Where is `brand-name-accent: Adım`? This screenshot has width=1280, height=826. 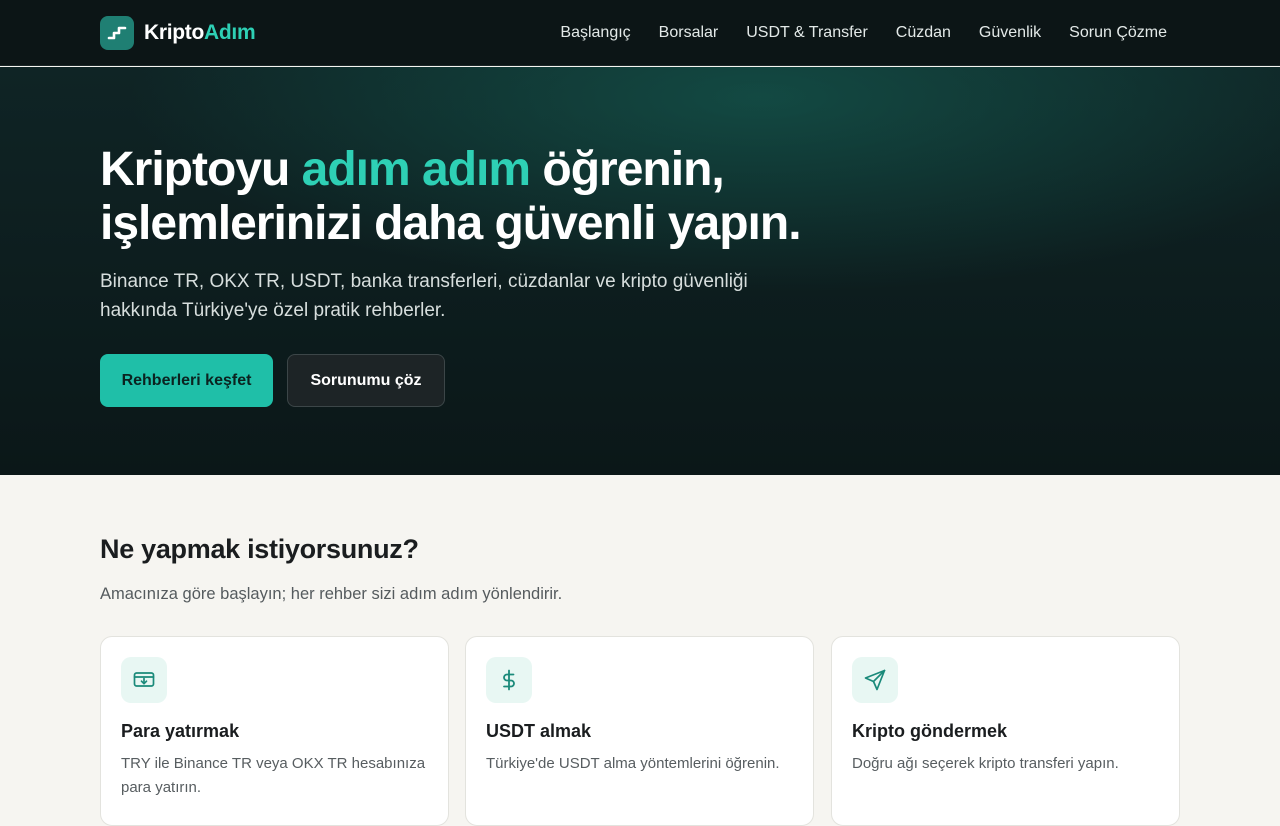
brand-name-accent: Adım is located at coordinates (230, 32).